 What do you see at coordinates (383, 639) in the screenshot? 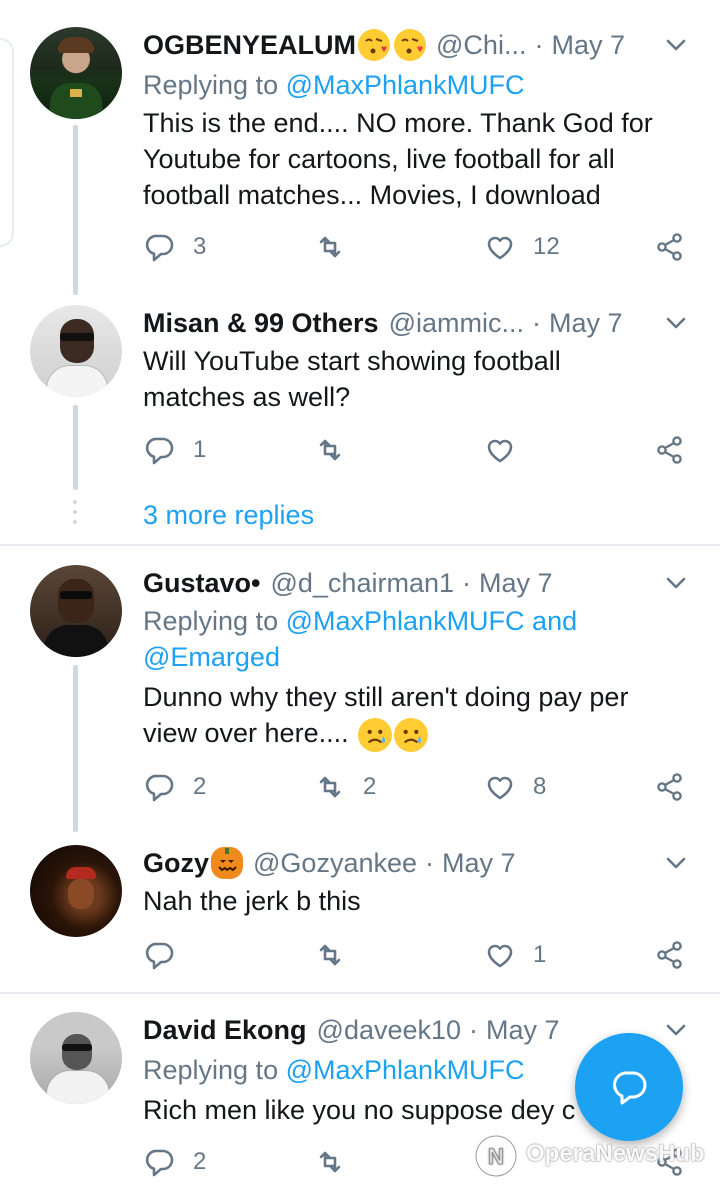
I see `replying-to: Replying to @MaxPhlankMUFC and @Emarged` at bounding box center [383, 639].